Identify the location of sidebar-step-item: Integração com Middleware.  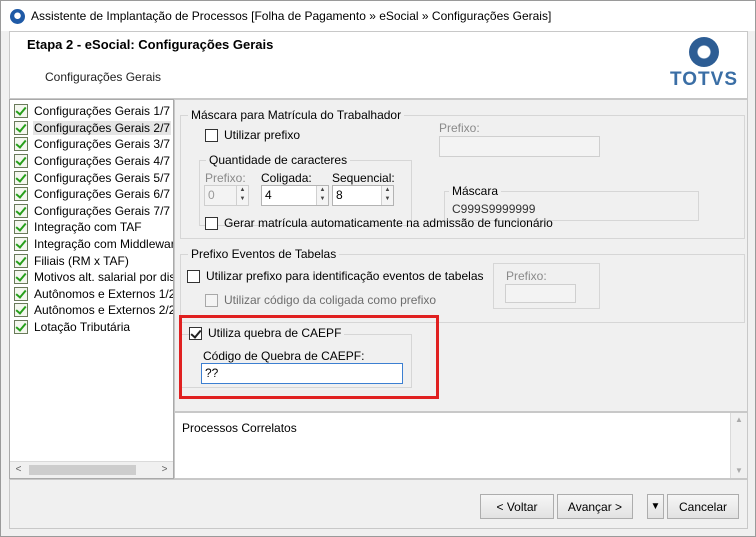
(94, 244).